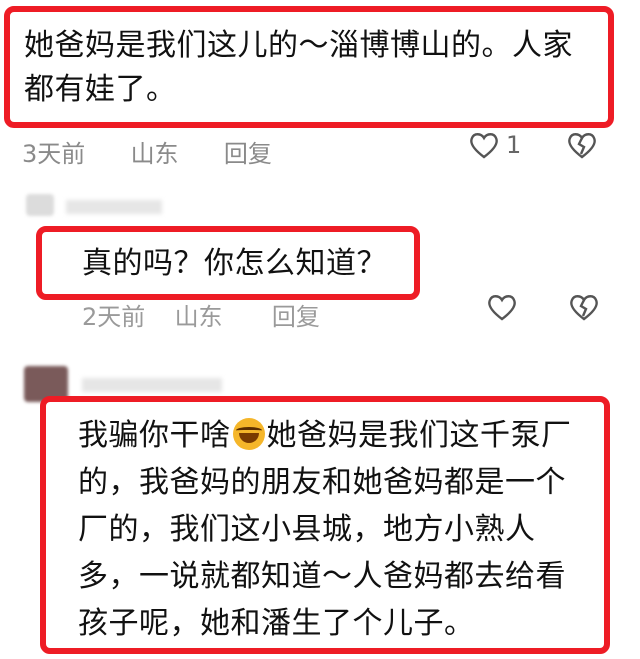 This screenshot has height=659, width=640. I want to click on comment-2-meta: 2天前 山东 回复, so click(201, 314).